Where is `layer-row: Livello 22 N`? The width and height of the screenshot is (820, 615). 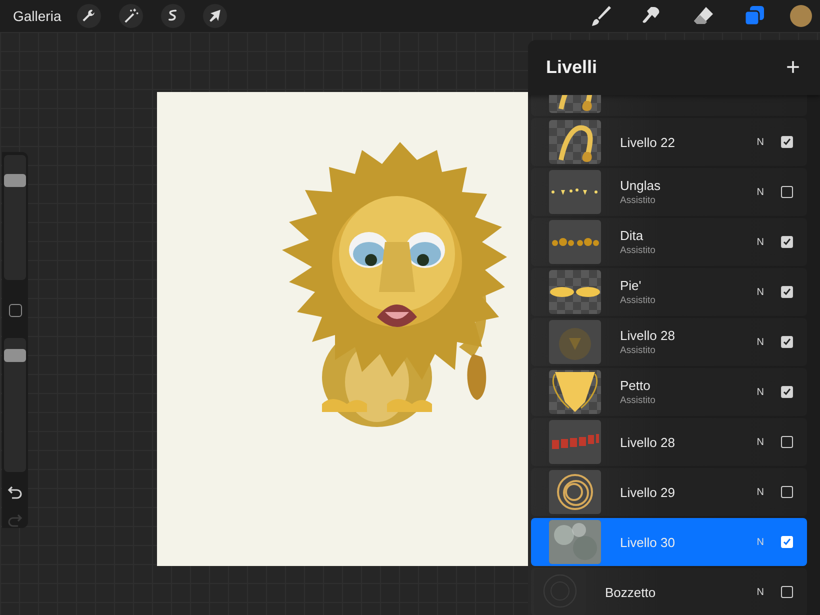 layer-row: Livello 22 N is located at coordinates (669, 142).